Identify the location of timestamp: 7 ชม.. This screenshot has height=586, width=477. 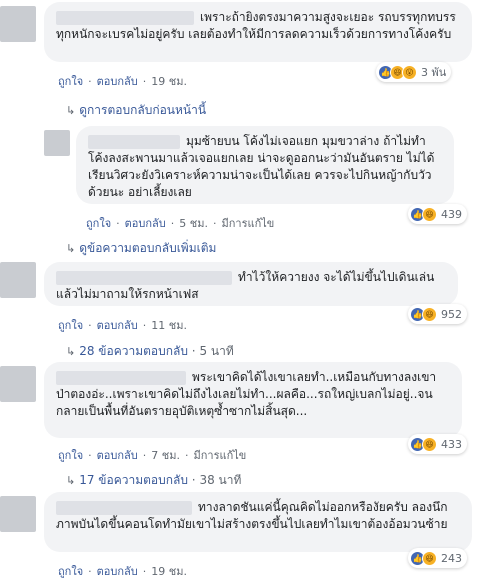
(165, 455).